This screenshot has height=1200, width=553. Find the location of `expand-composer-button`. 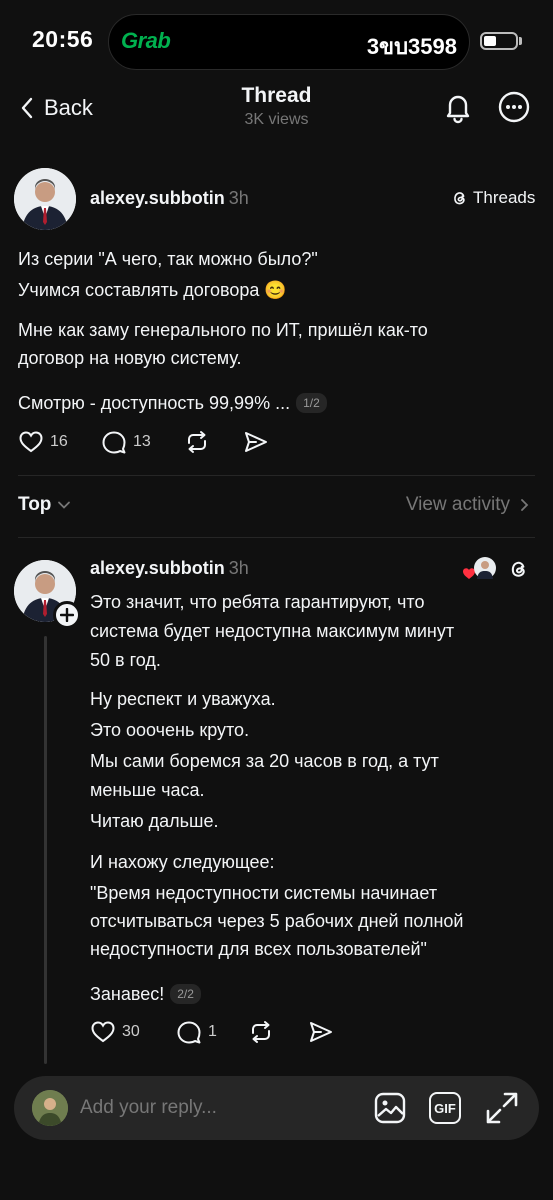

expand-composer-button is located at coordinates (502, 1110).